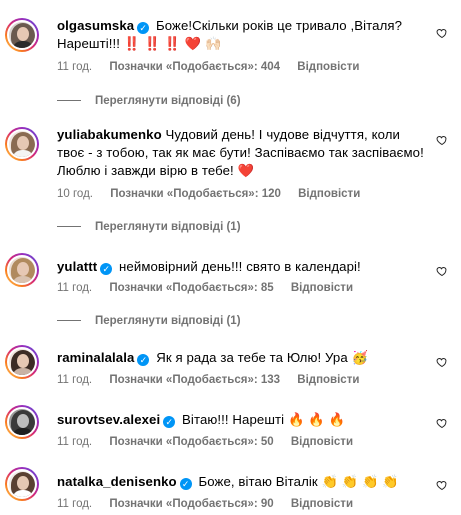  Describe the element at coordinates (149, 101) in the screenshot. I see `view-replies-button: Переглянути відповіді (6)` at that location.